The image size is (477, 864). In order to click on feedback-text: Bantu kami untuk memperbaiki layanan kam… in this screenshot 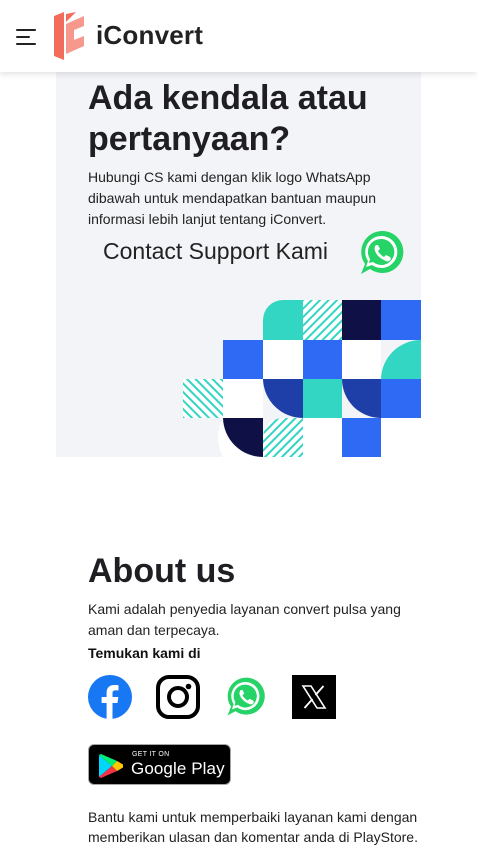, I will do `click(253, 827)`.